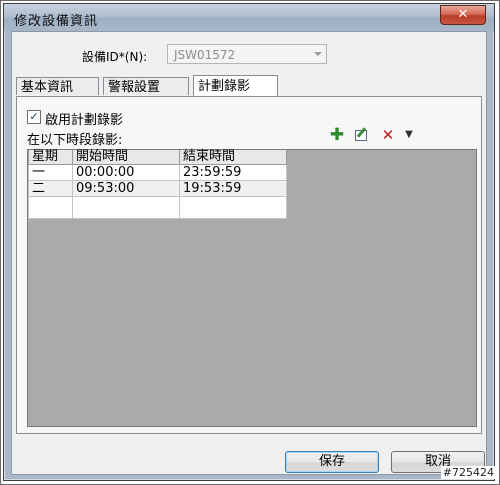 This screenshot has width=500, height=485. I want to click on window-title: 修改設備資訊, so click(56, 21).